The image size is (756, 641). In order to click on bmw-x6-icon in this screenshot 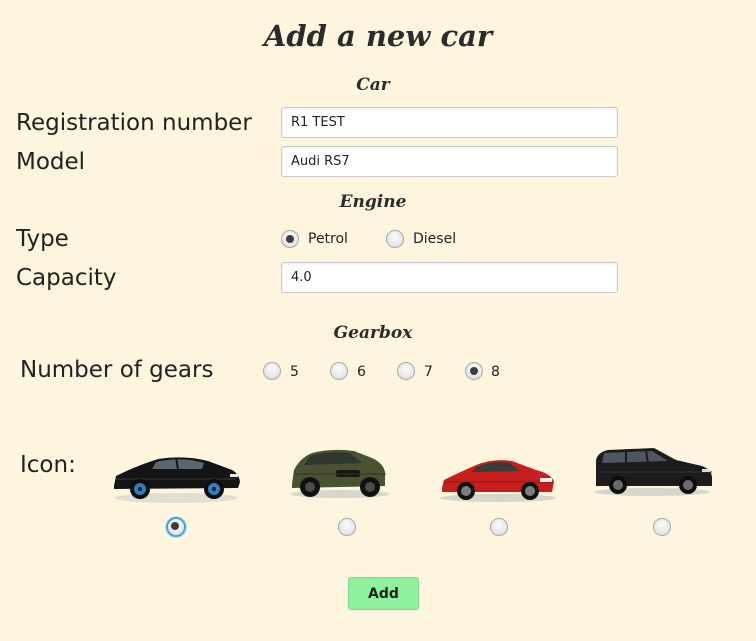, I will do `click(352, 475)`.